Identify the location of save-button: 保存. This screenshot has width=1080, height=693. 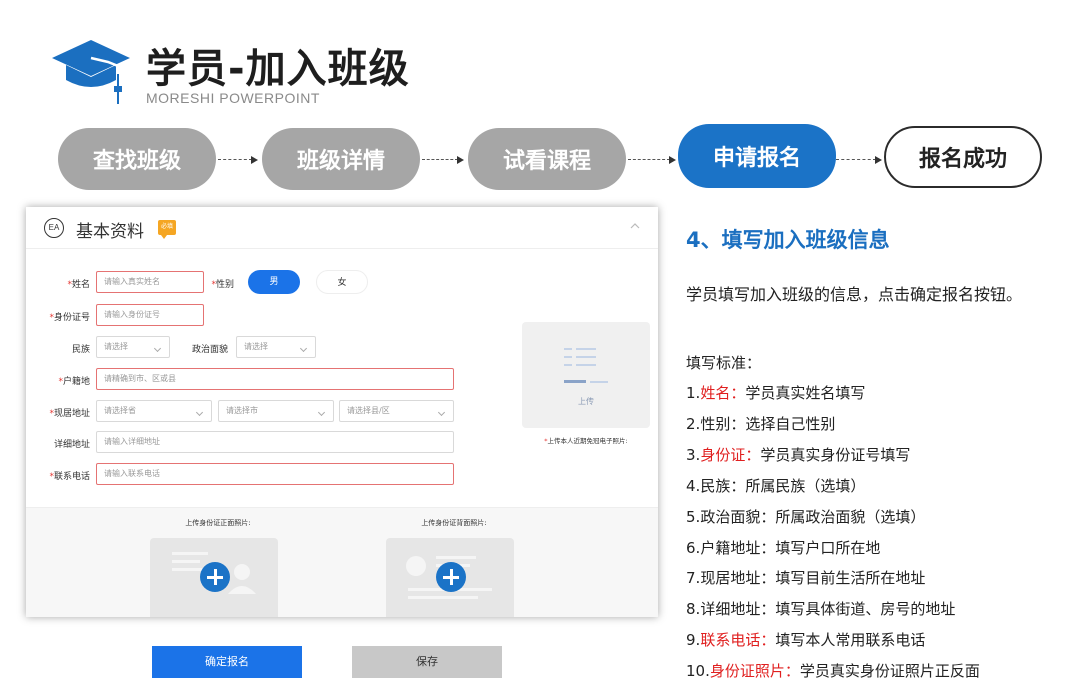
(427, 662).